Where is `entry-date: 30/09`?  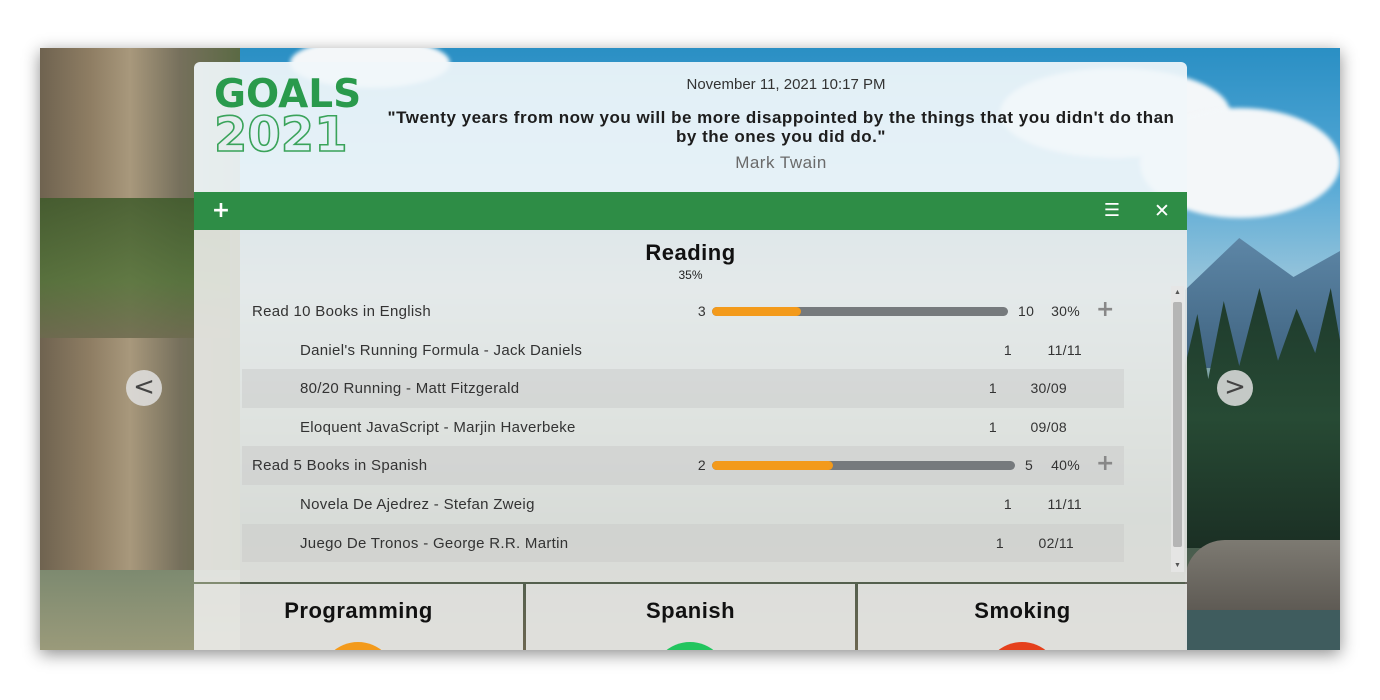 entry-date: 30/09 is located at coordinates (1048, 388).